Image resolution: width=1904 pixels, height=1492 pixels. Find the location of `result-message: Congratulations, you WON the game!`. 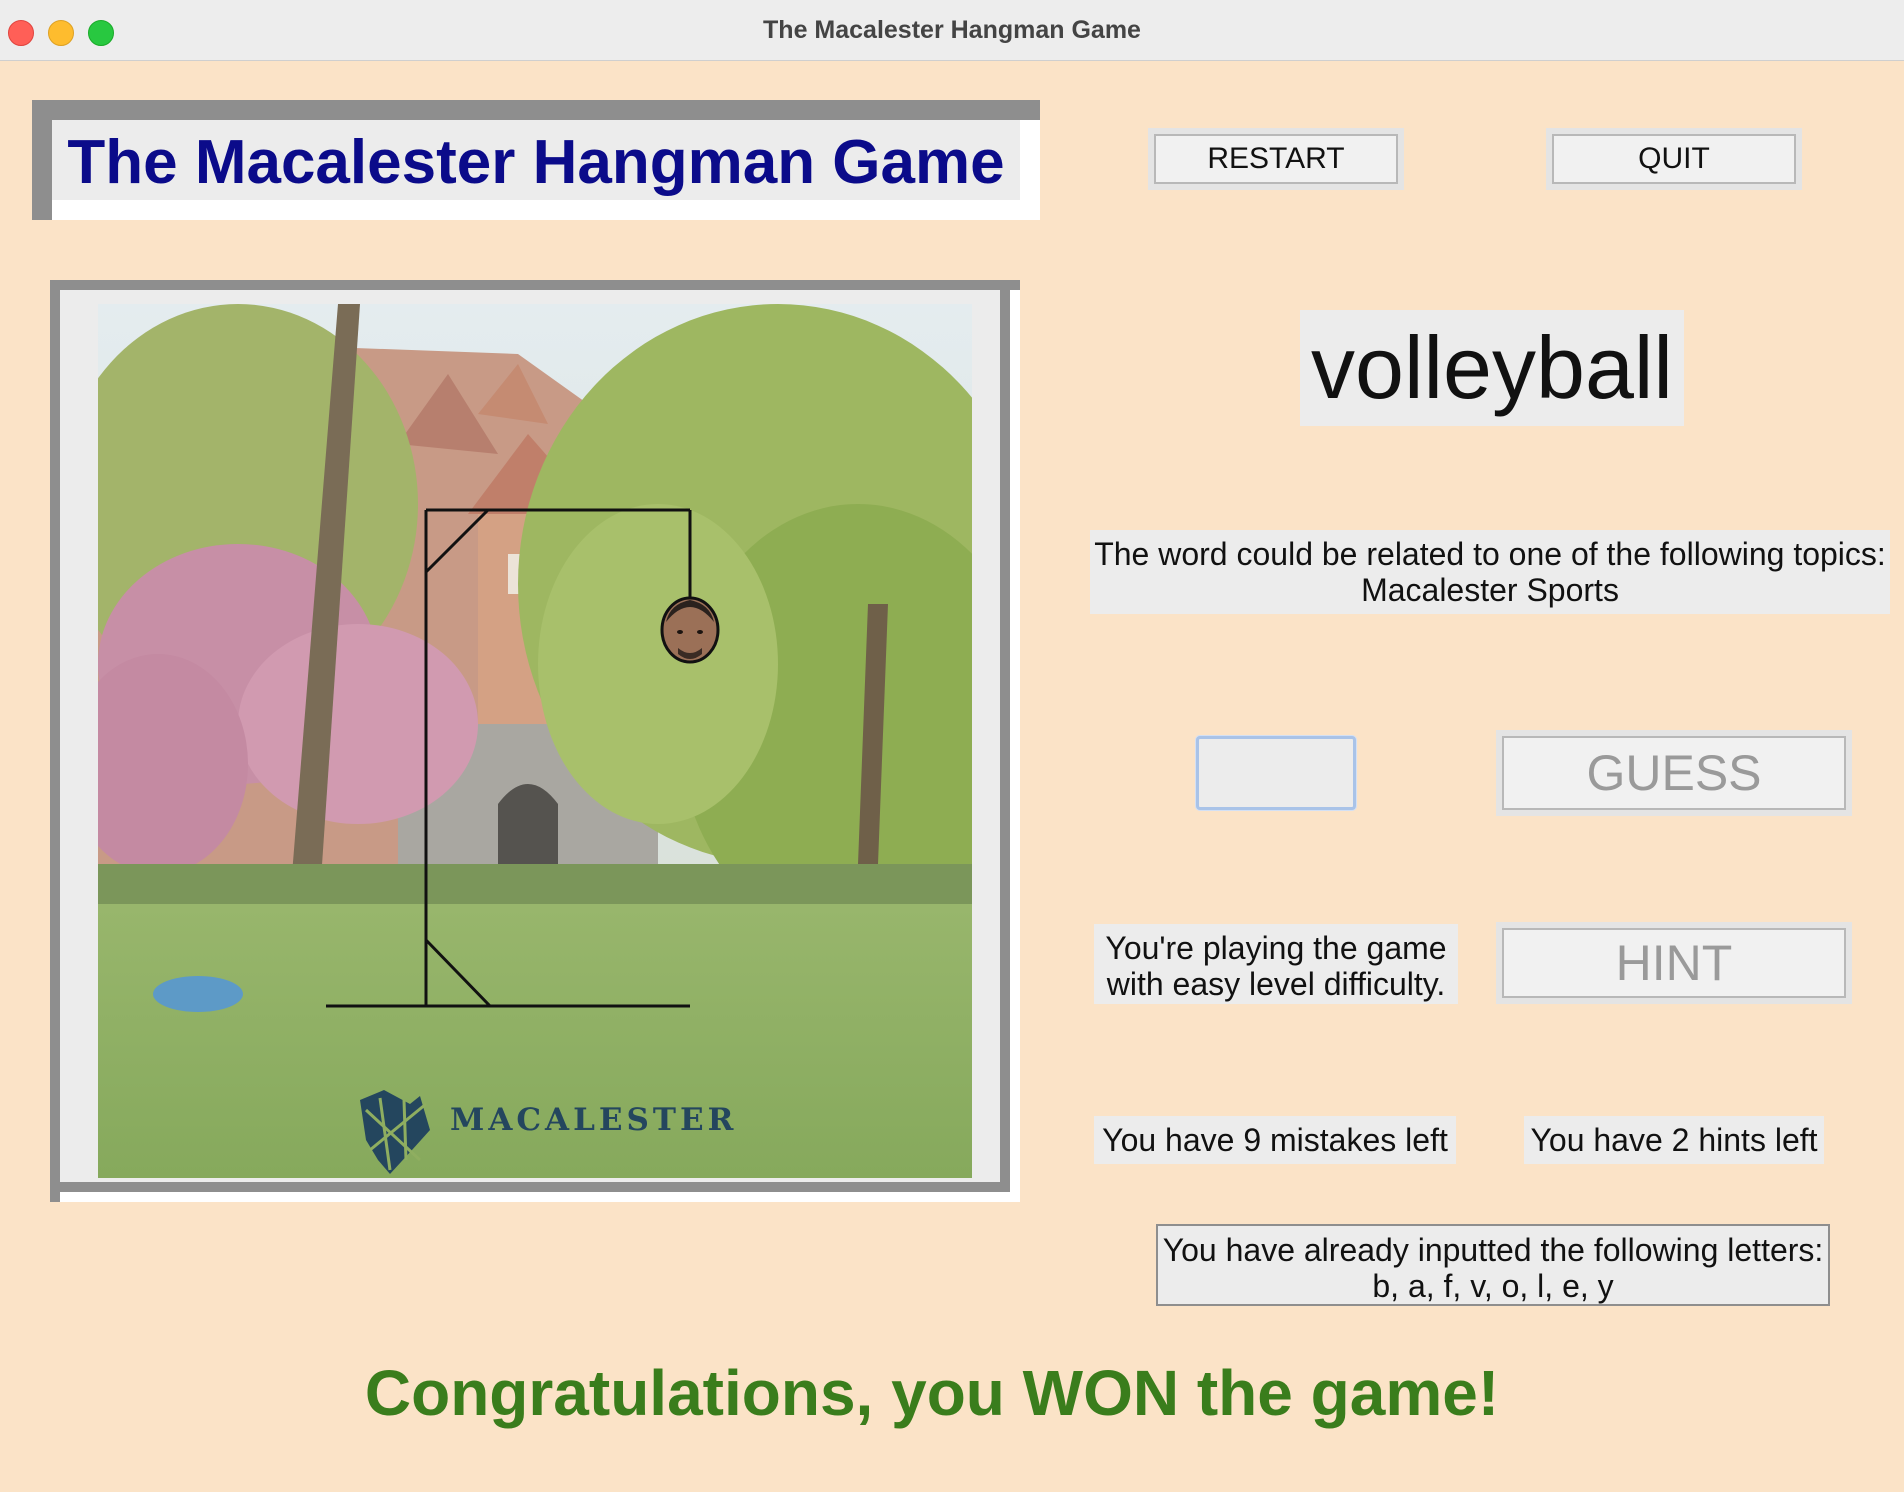

result-message: Congratulations, you WON the game! is located at coordinates (932, 1393).